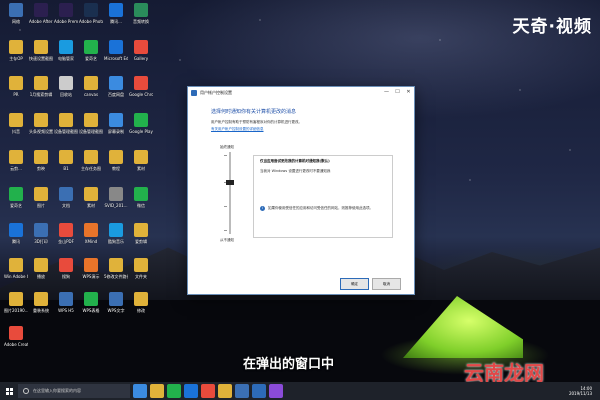  I want to click on desktop-icon: XMind, so click(91, 240).